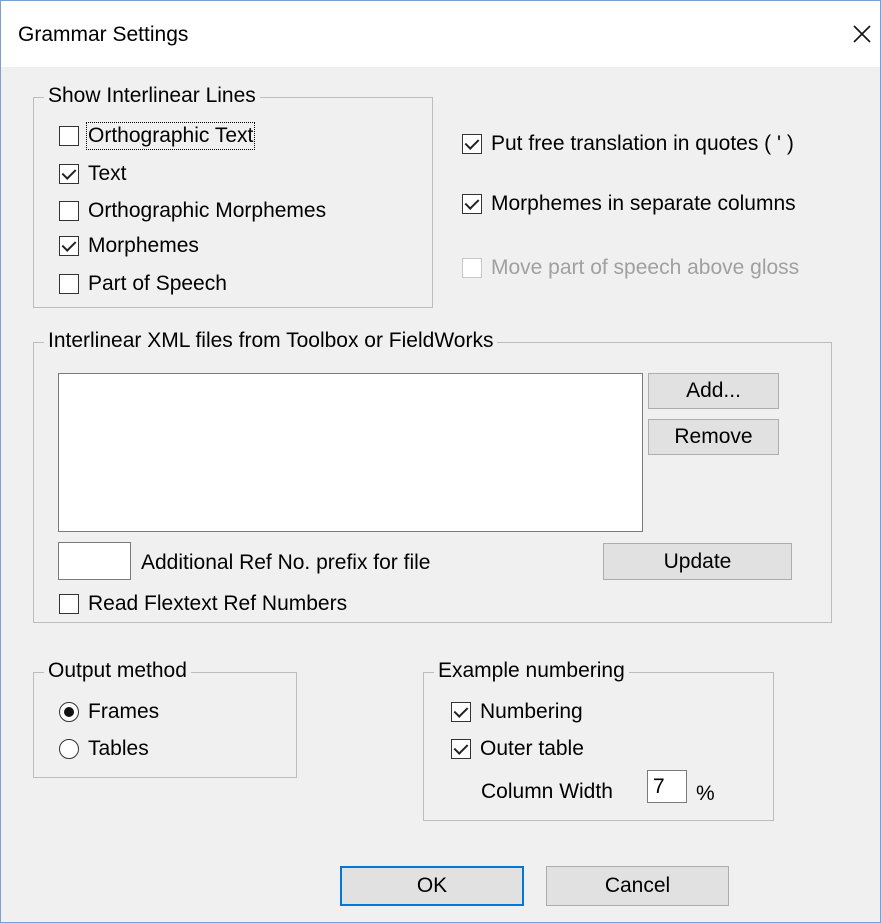  What do you see at coordinates (157, 283) in the screenshot?
I see `checkbox-label: Part of Speech` at bounding box center [157, 283].